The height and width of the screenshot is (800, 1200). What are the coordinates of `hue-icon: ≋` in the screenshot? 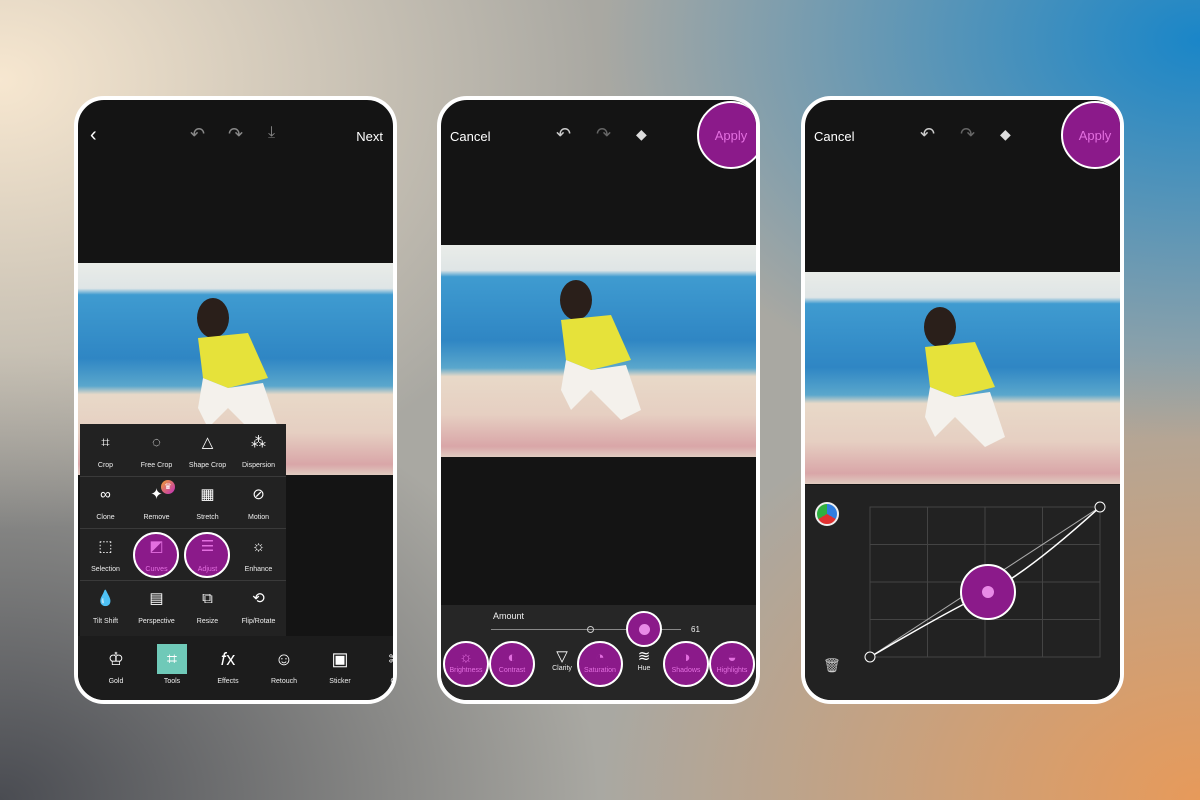 It's located at (644, 656).